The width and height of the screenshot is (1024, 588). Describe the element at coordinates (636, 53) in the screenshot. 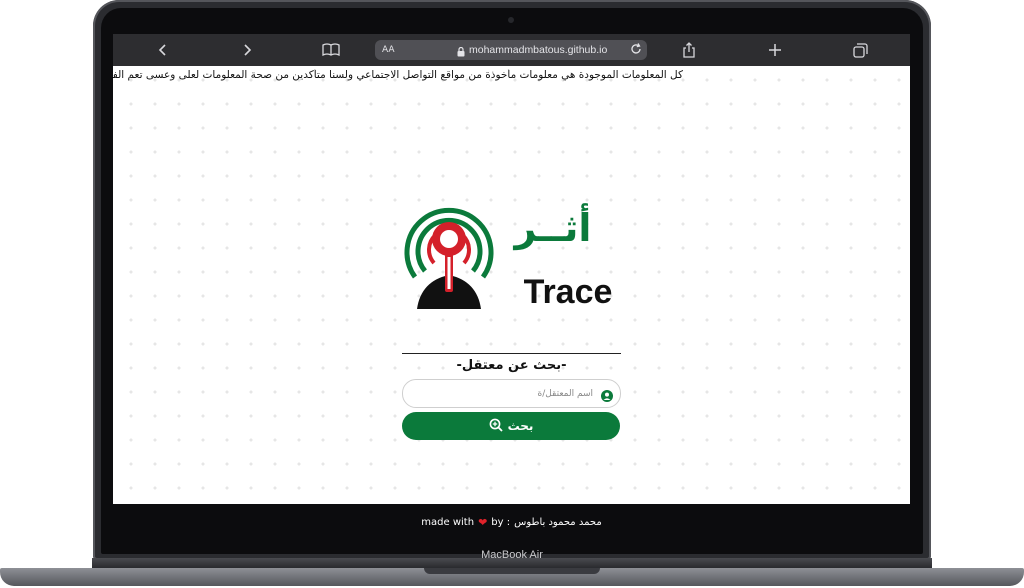

I see `reload-icon` at that location.